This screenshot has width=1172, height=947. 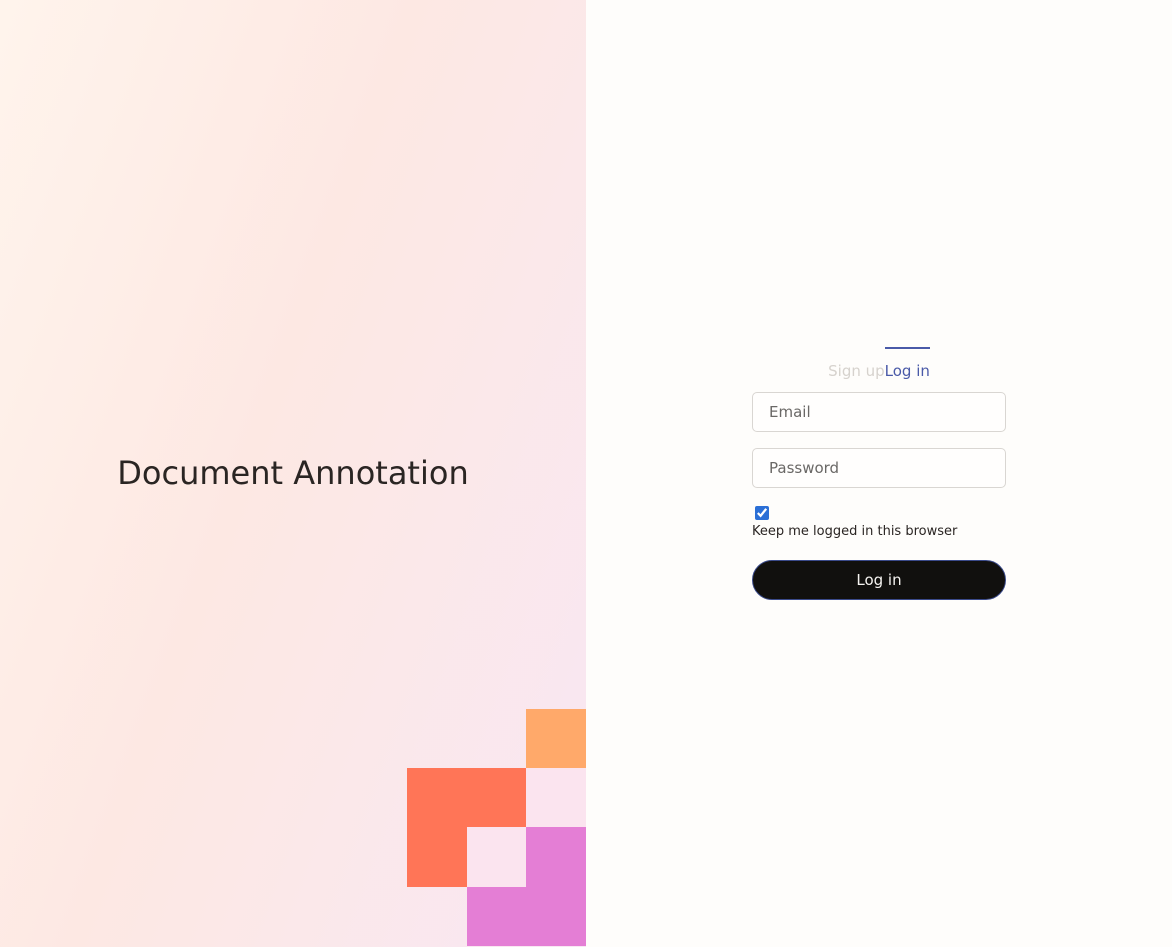 What do you see at coordinates (856, 365) in the screenshot?
I see `tab-sign-up: Sign up` at bounding box center [856, 365].